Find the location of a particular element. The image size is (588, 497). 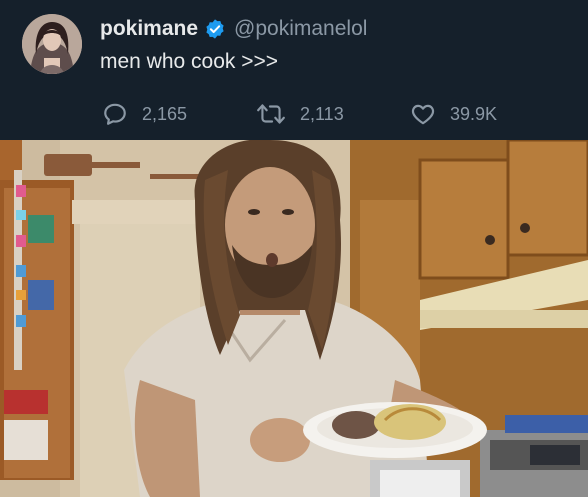

retweet-icon is located at coordinates (271, 114).